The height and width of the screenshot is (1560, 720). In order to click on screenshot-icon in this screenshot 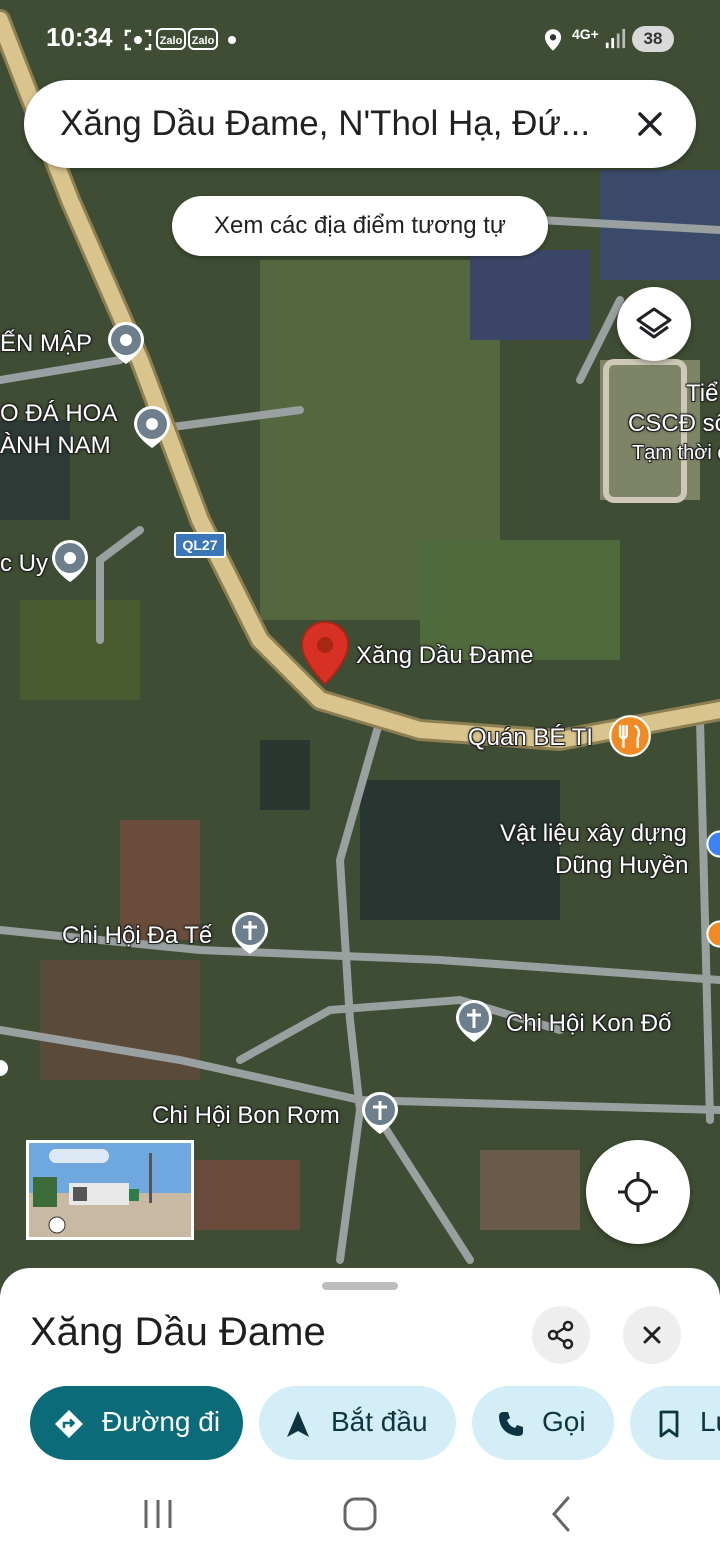, I will do `click(138, 40)`.